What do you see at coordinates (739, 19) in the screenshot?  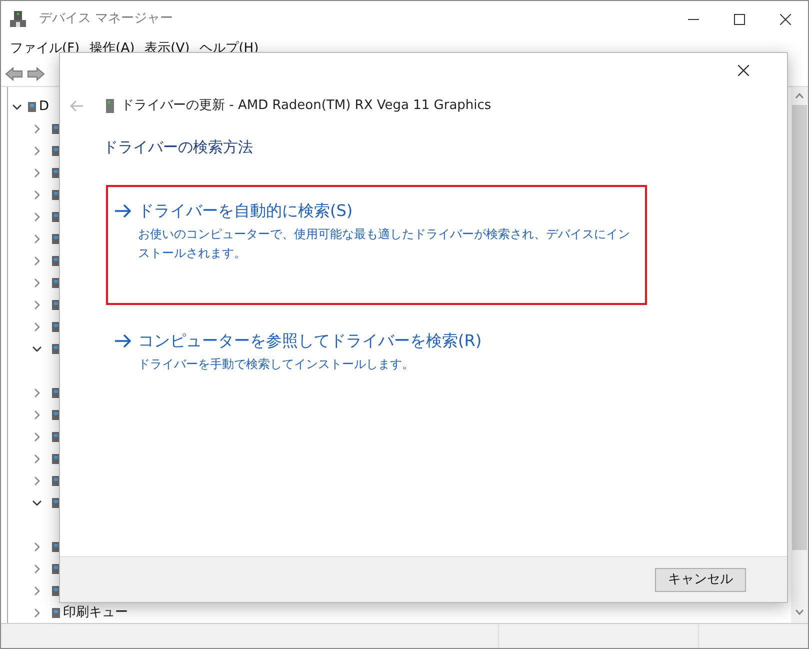 I see `maximize-icon` at bounding box center [739, 19].